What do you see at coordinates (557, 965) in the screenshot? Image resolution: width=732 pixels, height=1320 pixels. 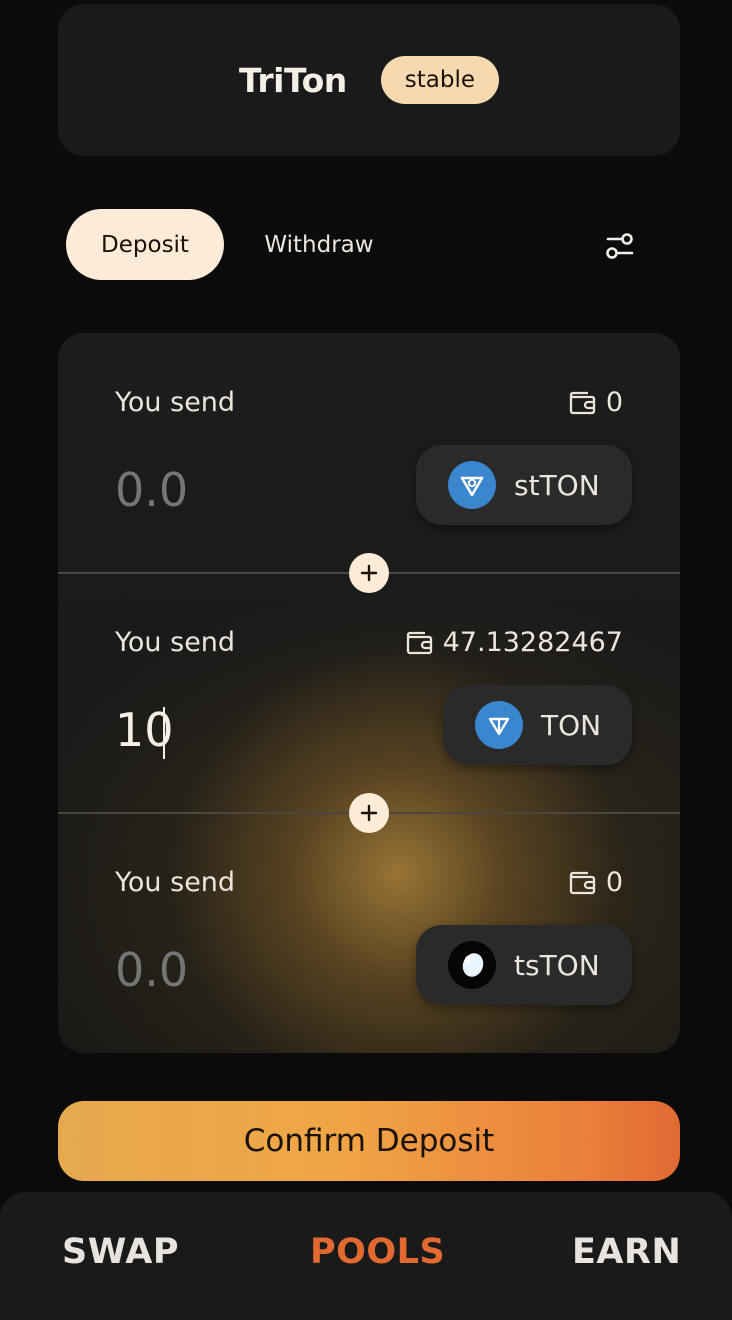 I see `token-label-tston: tsTON` at bounding box center [557, 965].